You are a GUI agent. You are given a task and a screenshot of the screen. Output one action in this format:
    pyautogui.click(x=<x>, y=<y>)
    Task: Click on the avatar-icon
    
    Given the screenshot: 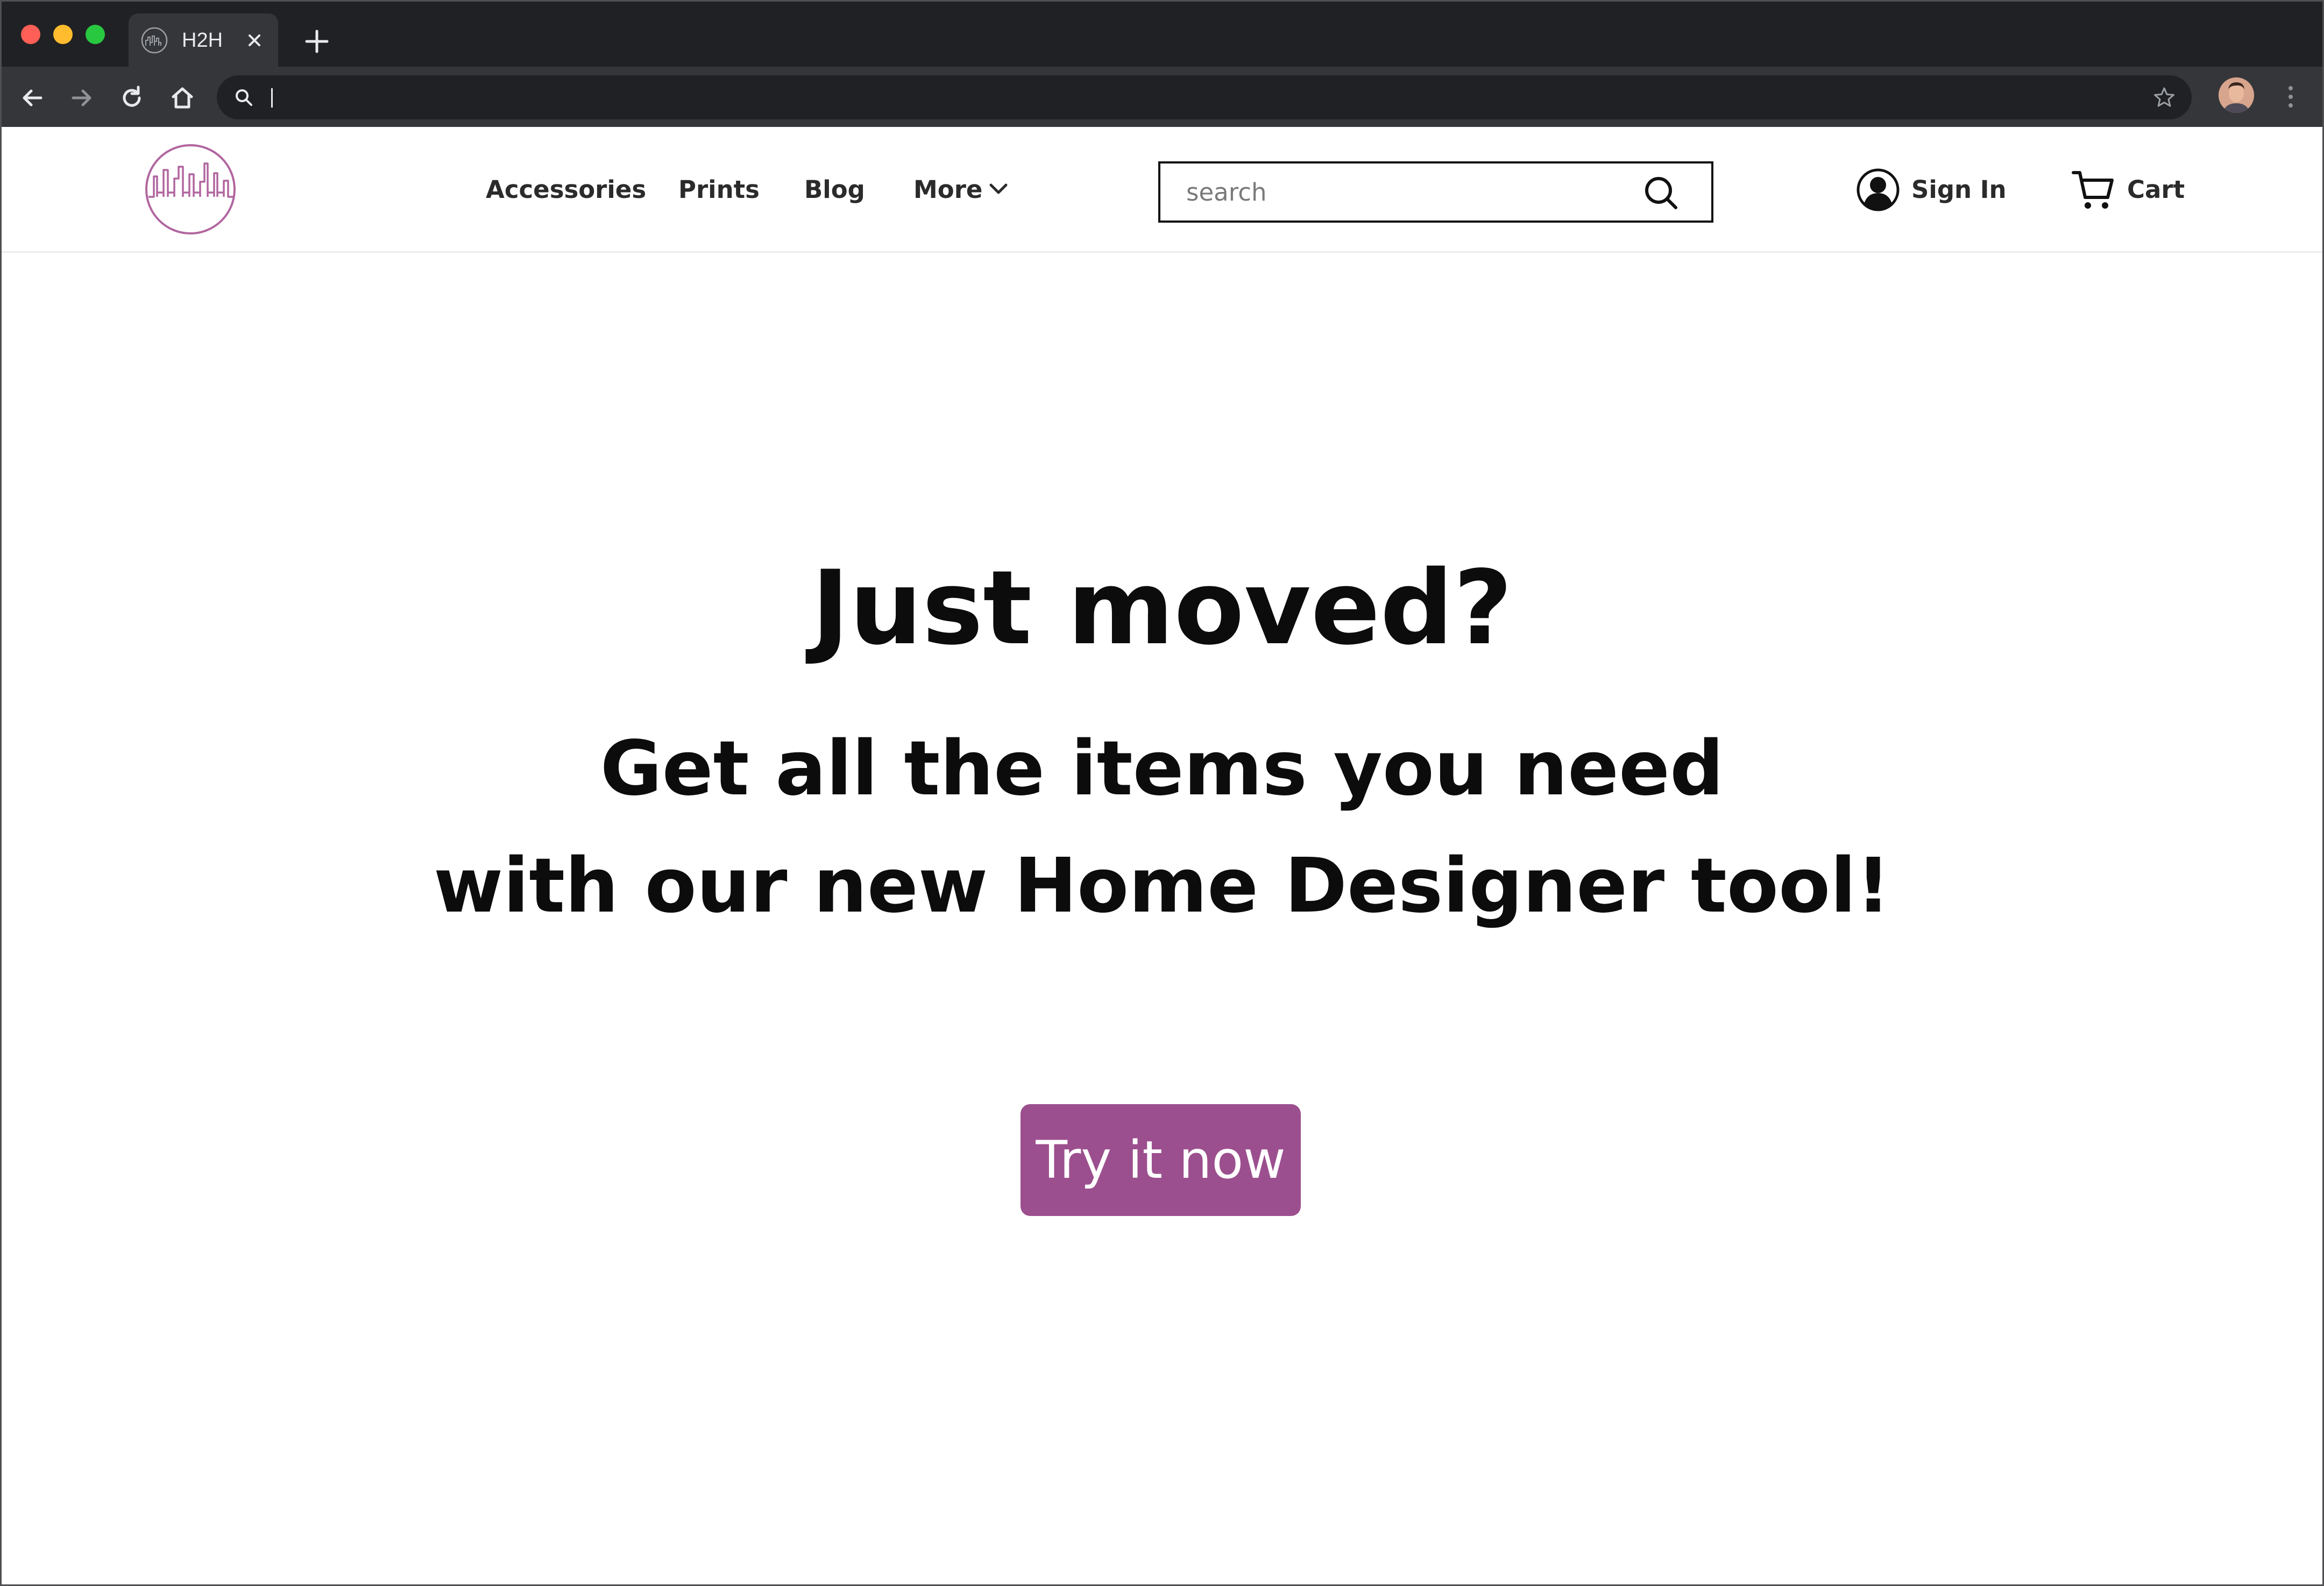 What is the action you would take?
    pyautogui.click(x=2236, y=95)
    